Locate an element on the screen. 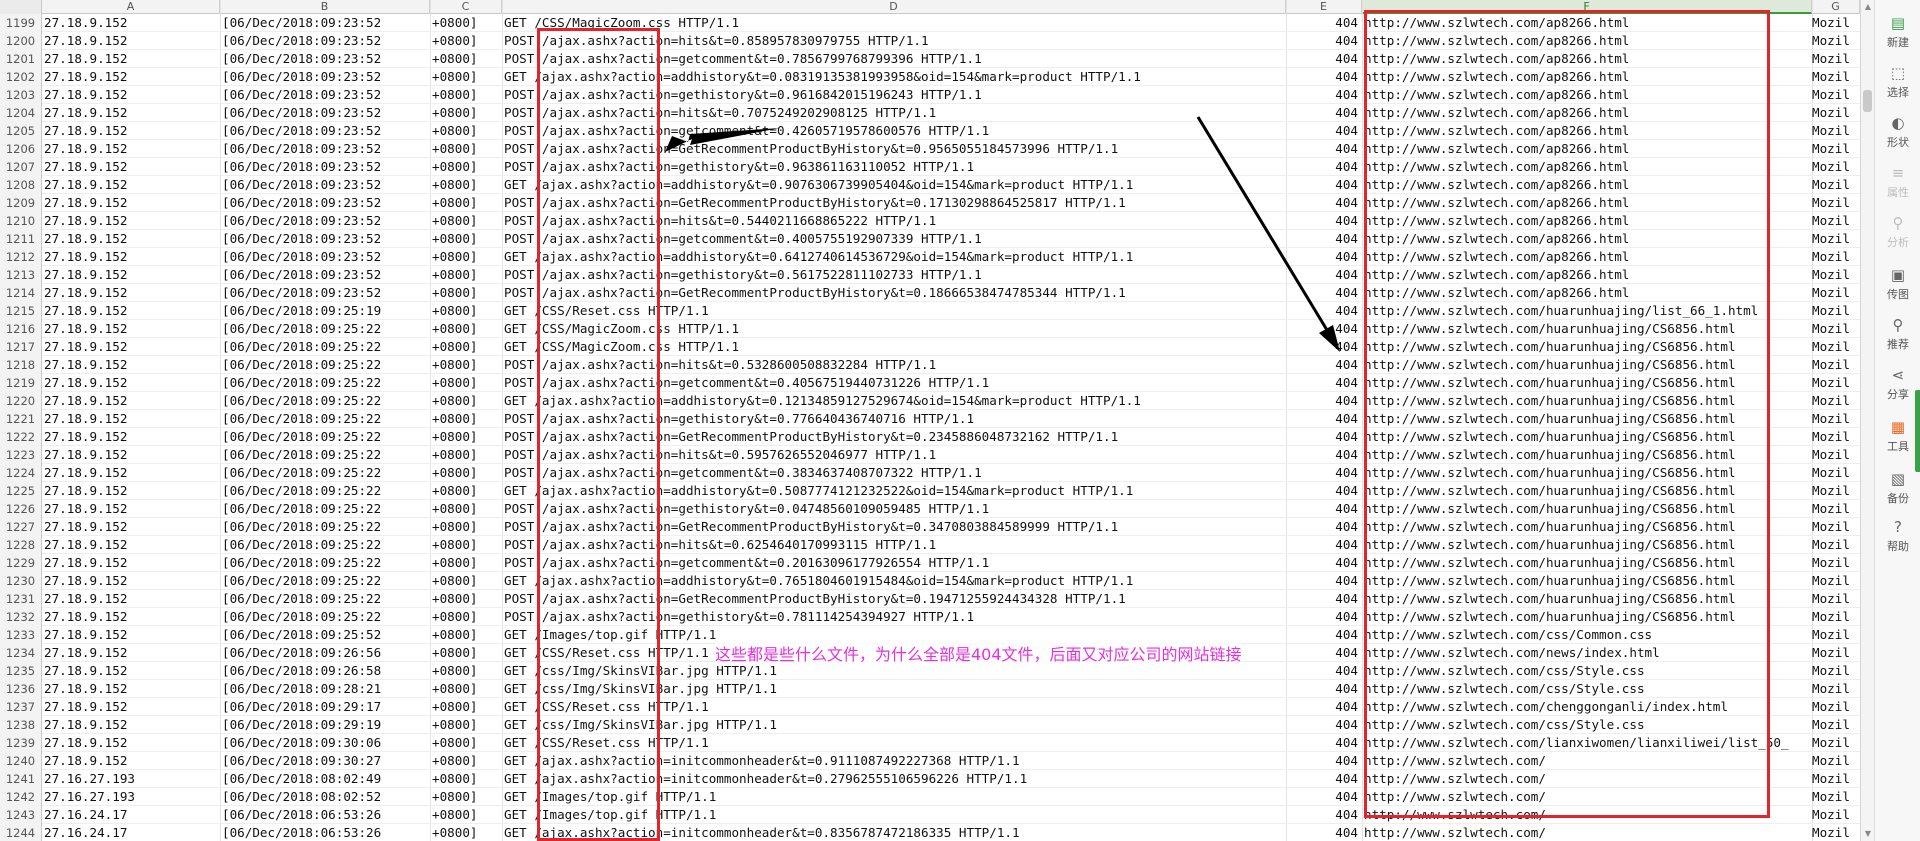 This screenshot has height=841, width=1920. row-number: 1219 is located at coordinates (21, 383).